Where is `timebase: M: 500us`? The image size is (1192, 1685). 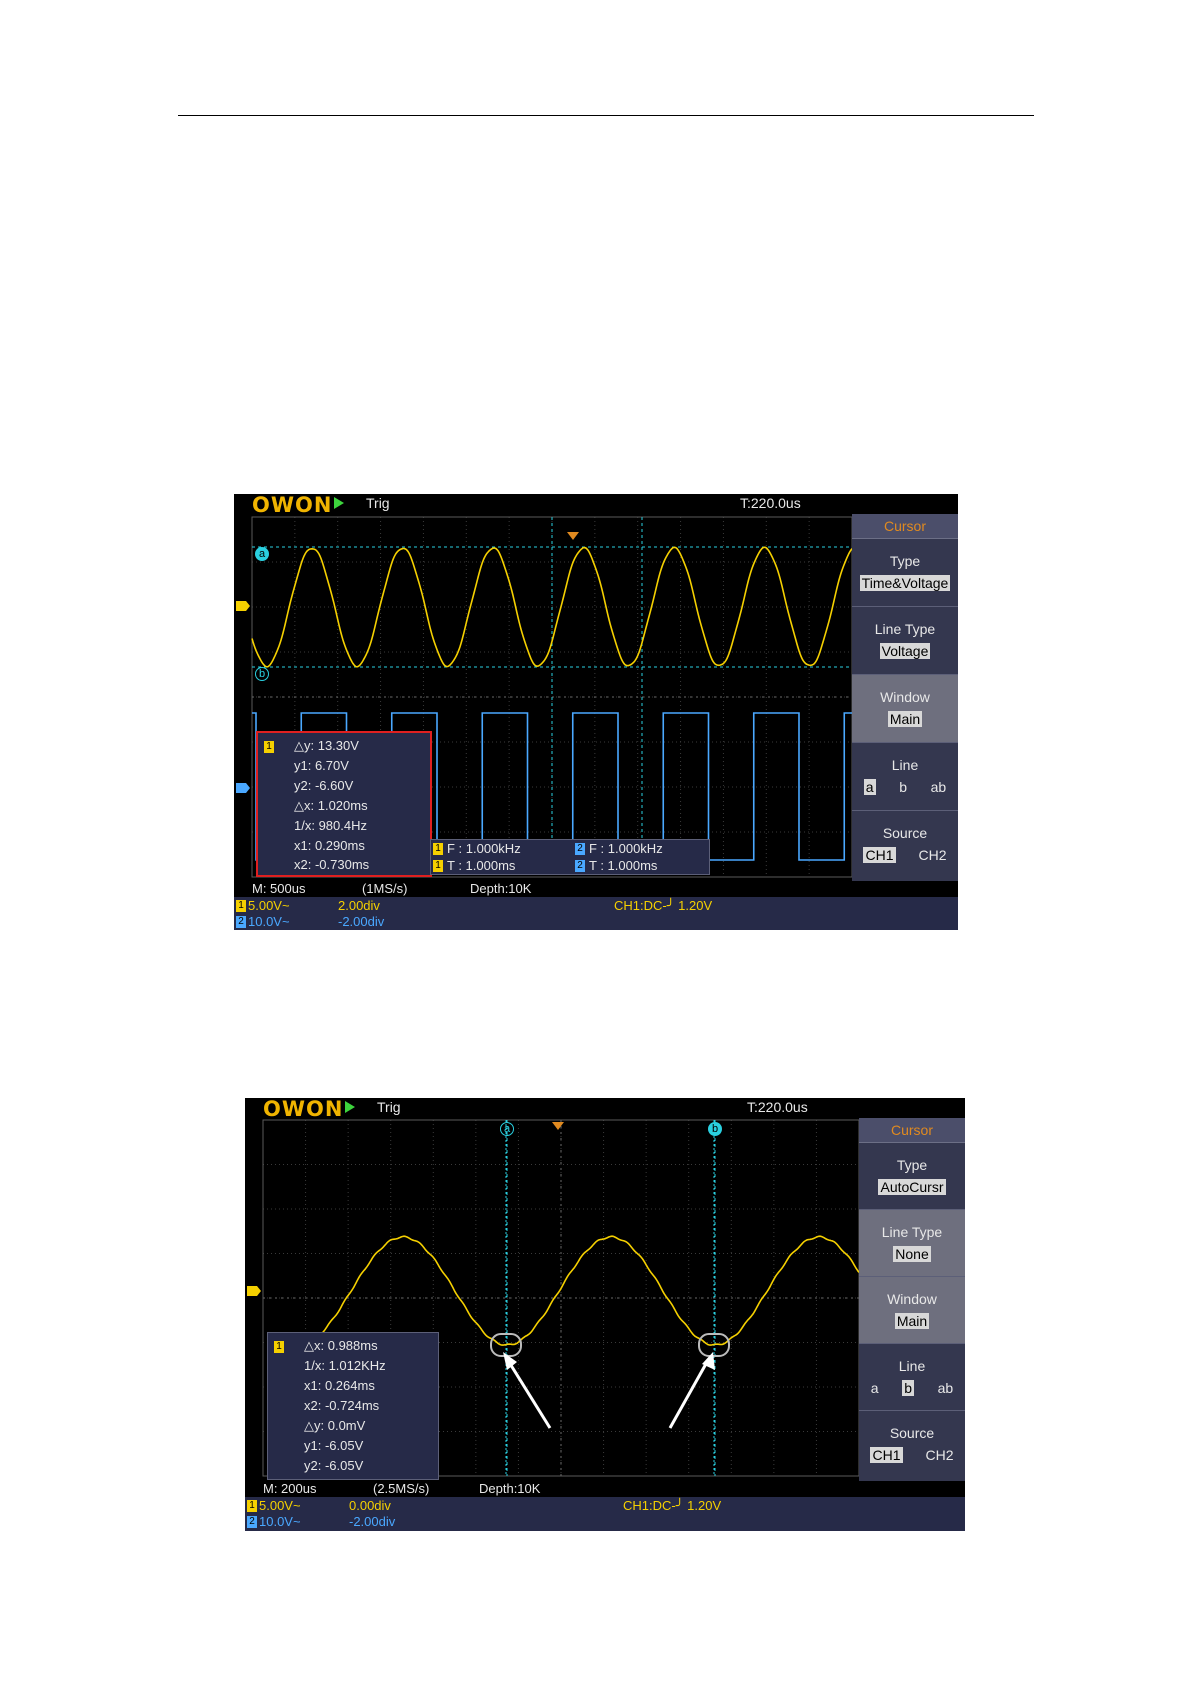 timebase: M: 500us is located at coordinates (279, 888).